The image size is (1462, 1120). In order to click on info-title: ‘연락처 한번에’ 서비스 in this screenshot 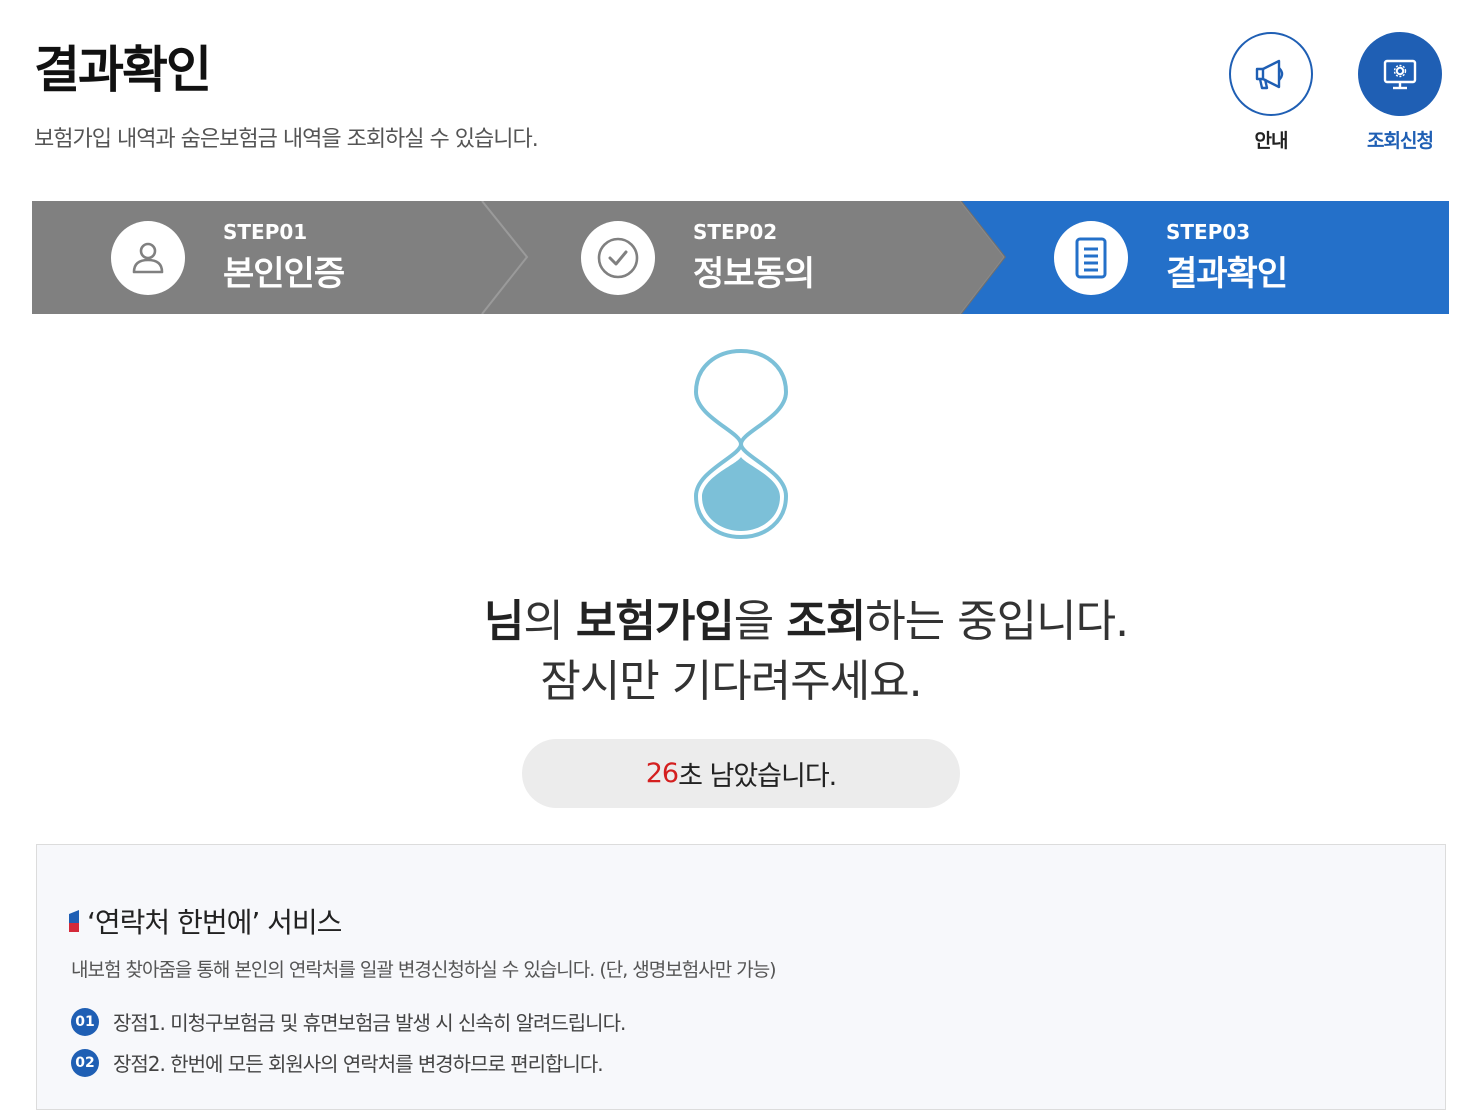, I will do `click(214, 922)`.